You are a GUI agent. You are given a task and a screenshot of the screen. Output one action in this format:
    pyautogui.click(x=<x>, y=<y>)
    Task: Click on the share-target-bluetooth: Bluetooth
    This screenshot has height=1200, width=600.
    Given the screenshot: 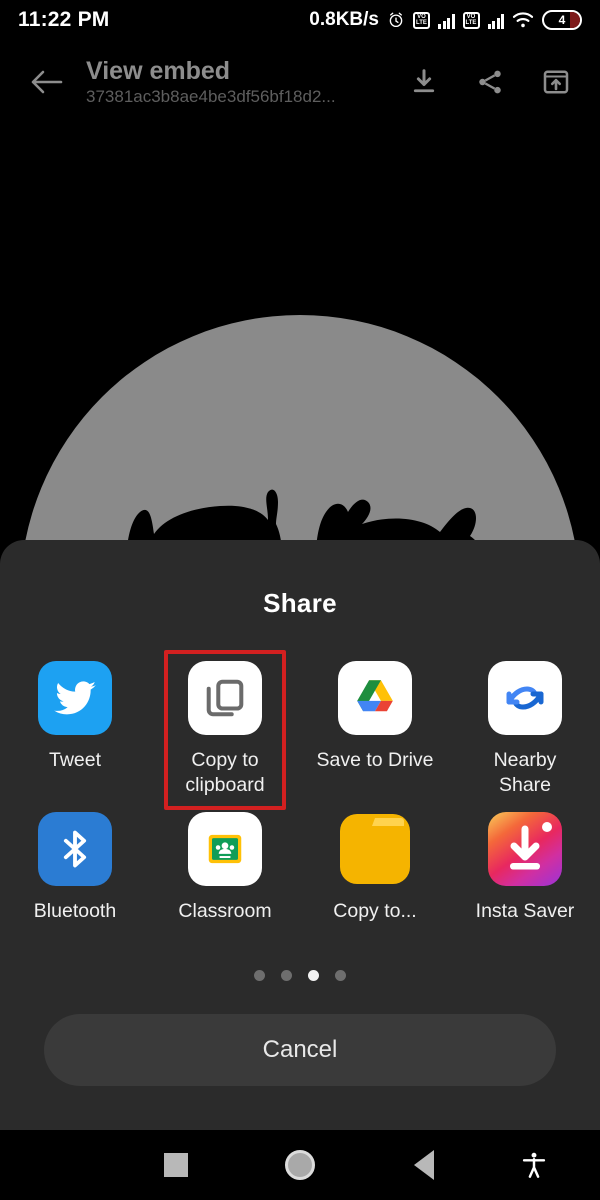 What is the action you would take?
    pyautogui.click(x=75, y=868)
    